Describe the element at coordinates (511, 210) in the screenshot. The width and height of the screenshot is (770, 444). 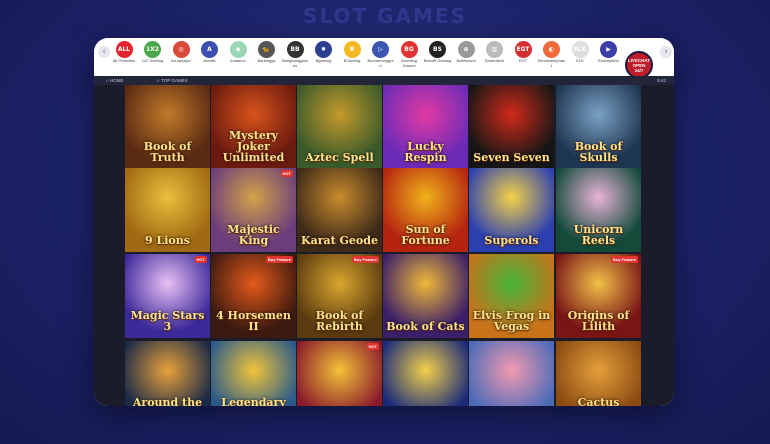
I see `game-tile: Superols` at that location.